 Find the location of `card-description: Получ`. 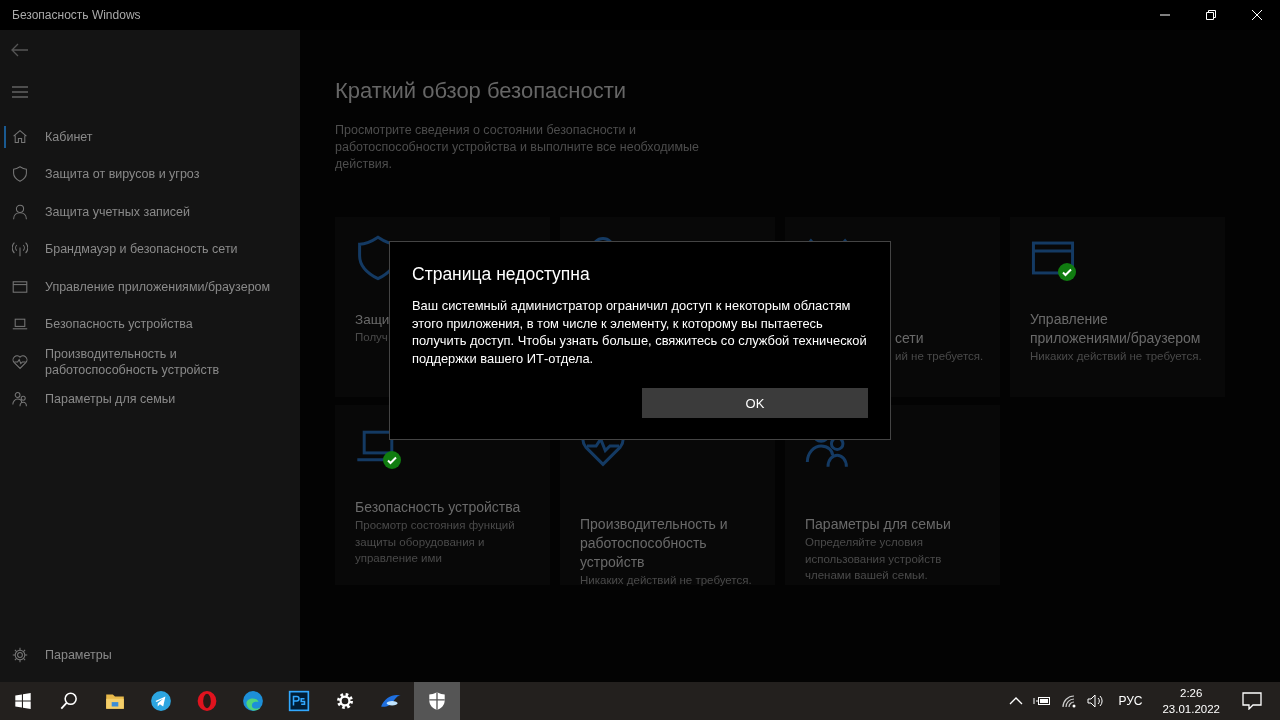

card-description: Получ is located at coordinates (371, 337).